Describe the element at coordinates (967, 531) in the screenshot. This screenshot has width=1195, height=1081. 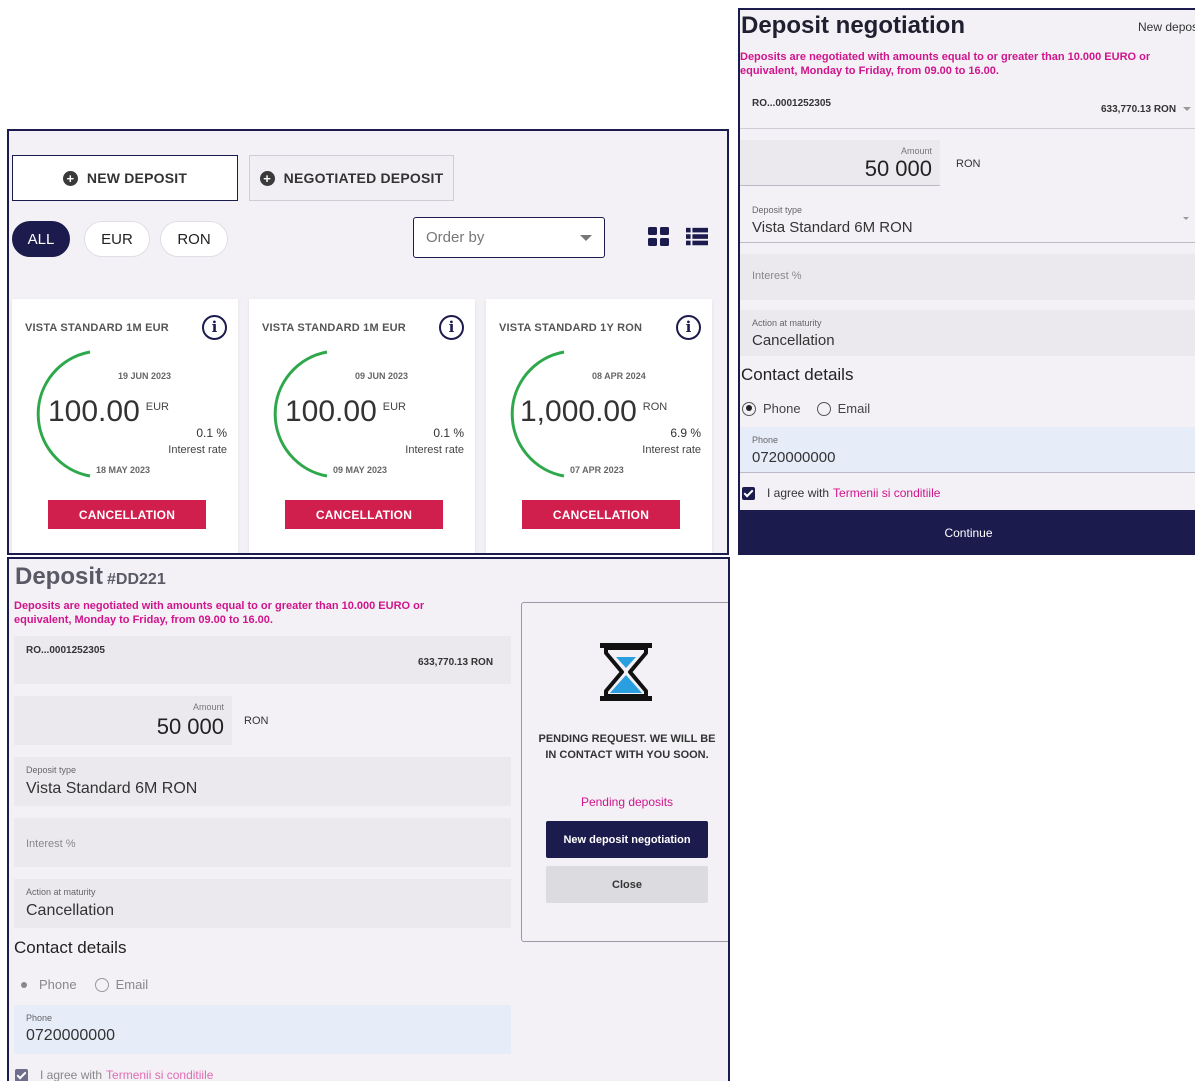
I see `continue-button: Continue` at that location.